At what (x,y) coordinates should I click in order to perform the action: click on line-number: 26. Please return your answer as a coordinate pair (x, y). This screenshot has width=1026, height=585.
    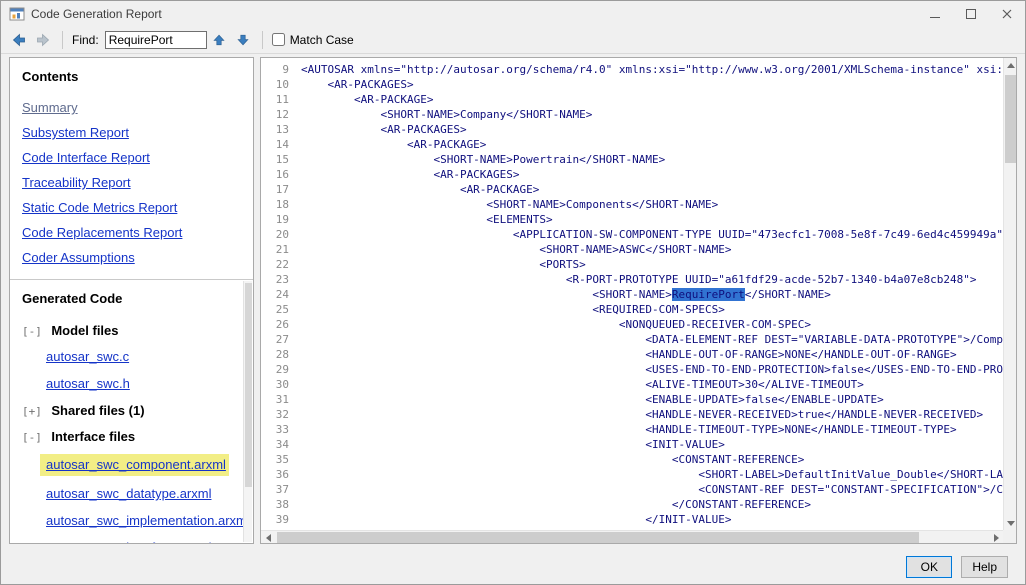
    Looking at the image, I should click on (282, 324).